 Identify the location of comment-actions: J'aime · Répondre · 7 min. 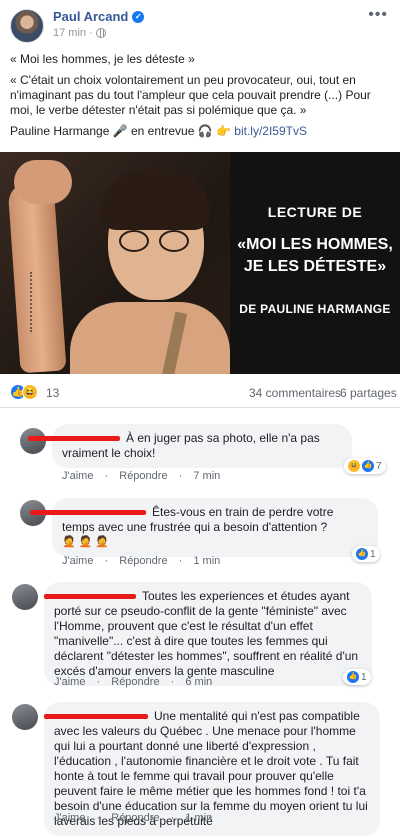
(145, 476).